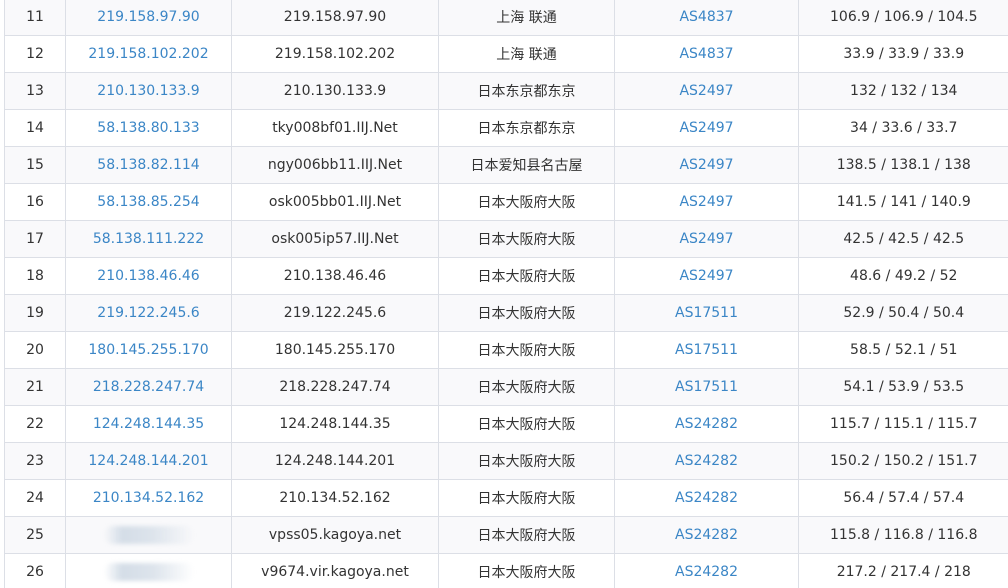 This screenshot has height=588, width=1008. I want to click on latency-cell: 115.7 / 115.1 / 115.7, so click(903, 424).